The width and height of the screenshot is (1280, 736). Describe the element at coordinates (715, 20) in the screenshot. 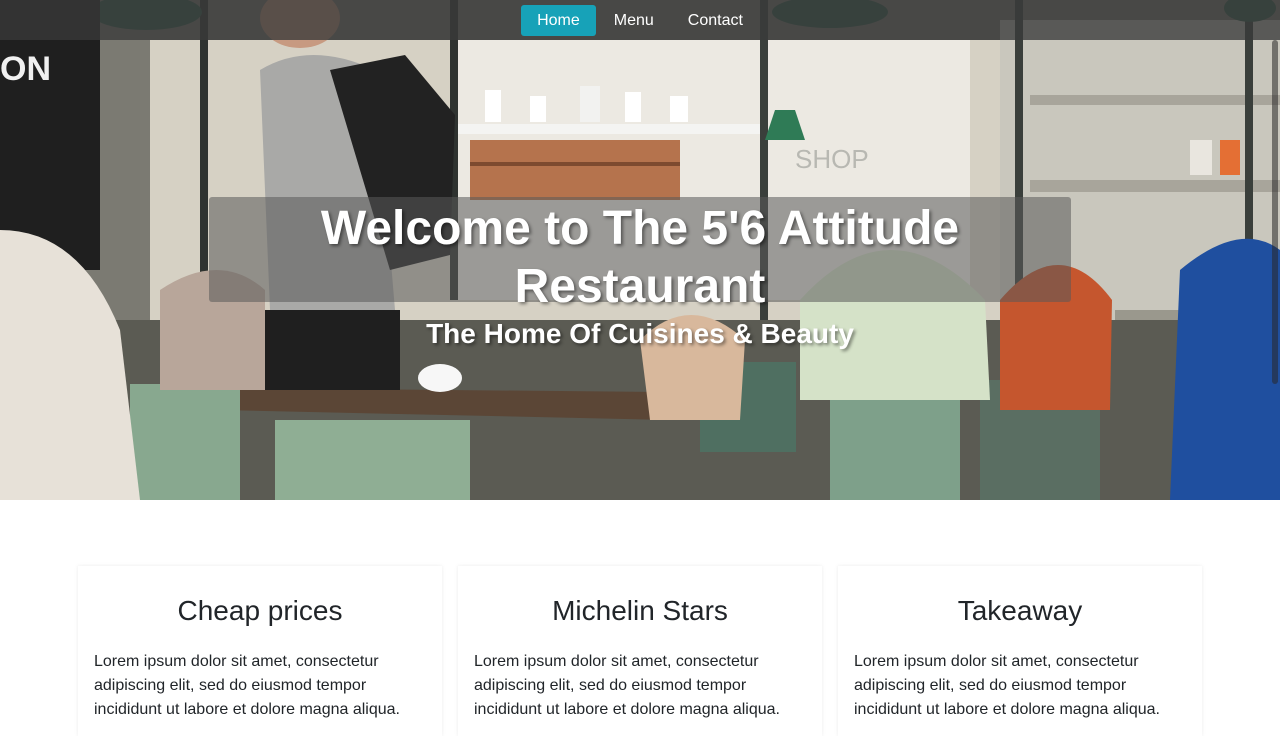

I see `nav-contact-link: Contact` at that location.